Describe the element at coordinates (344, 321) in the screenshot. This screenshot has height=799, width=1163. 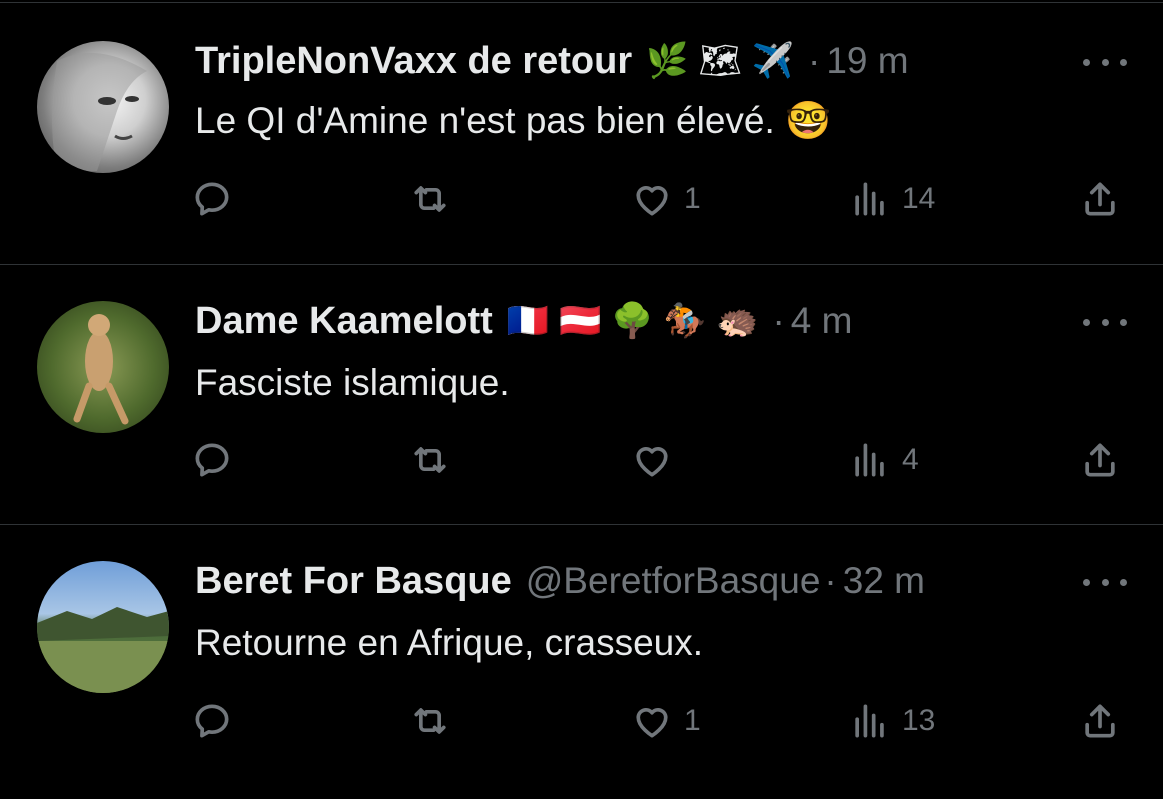
I see `display-name: Dame Kaamelott` at that location.